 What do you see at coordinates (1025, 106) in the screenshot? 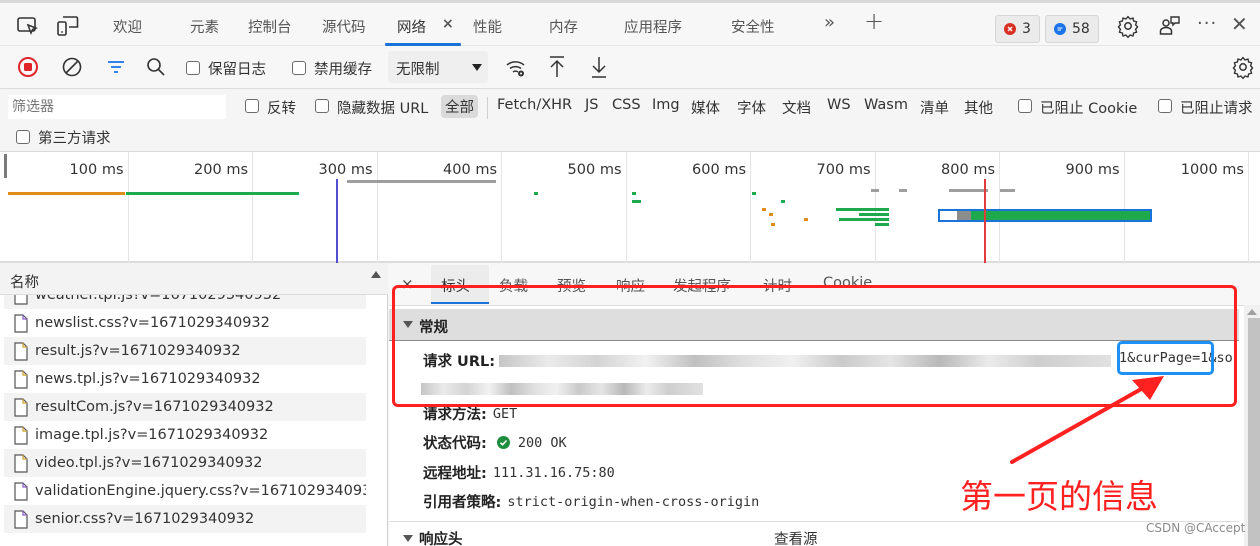
I see `blocked-cookies-checkbox` at bounding box center [1025, 106].